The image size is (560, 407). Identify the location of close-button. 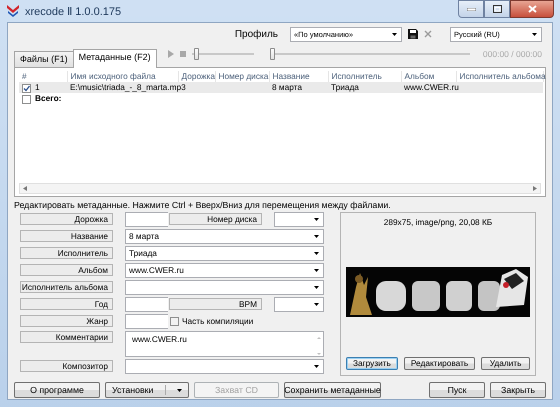
(532, 9).